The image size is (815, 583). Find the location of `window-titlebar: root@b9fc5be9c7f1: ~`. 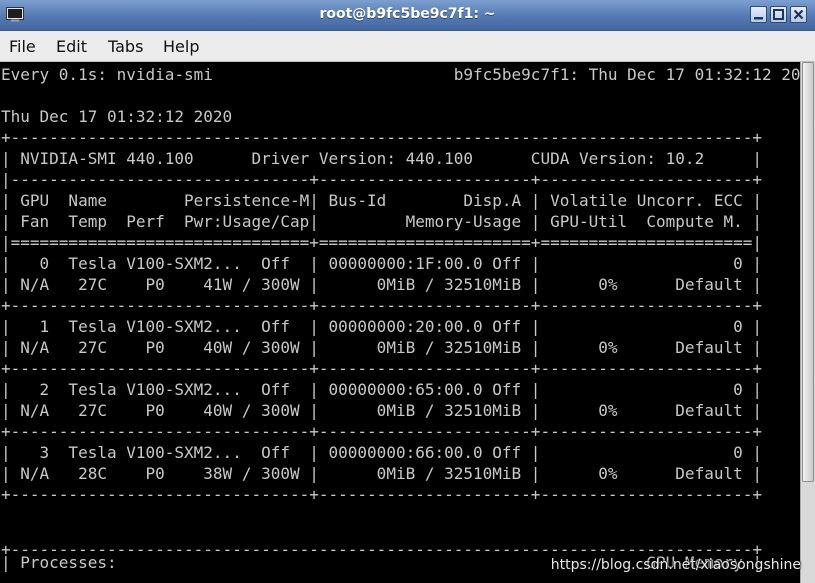

window-titlebar: root@b9fc5be9c7f1: ~ is located at coordinates (407, 15).